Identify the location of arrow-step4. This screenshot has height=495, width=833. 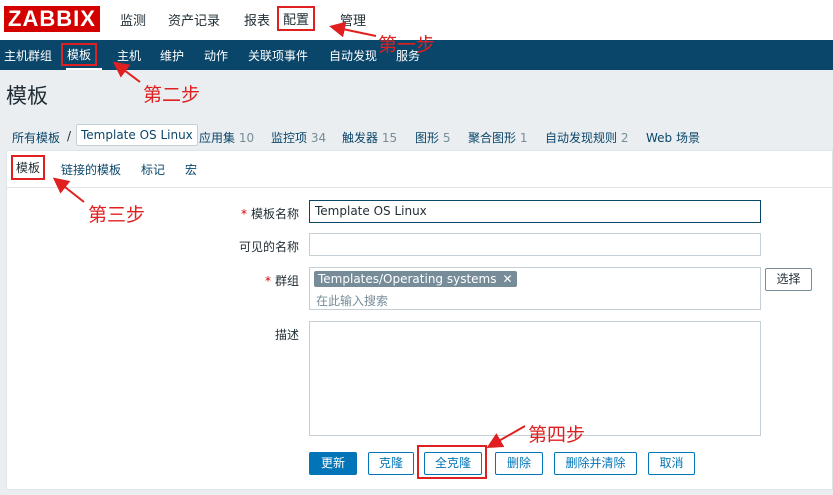
(506, 436).